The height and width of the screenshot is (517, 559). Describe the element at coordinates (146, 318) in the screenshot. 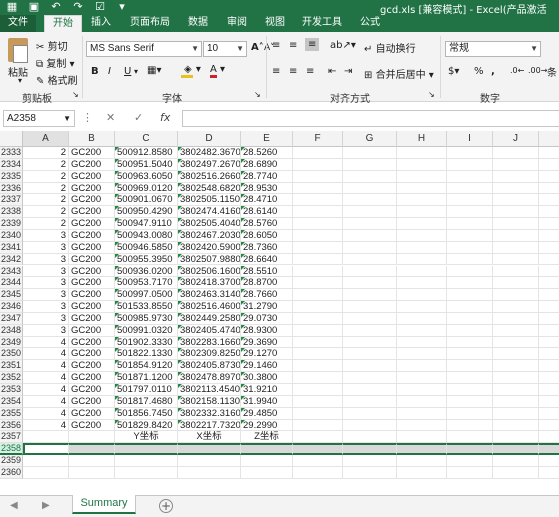

I see `cell-c: 500985.9730` at that location.